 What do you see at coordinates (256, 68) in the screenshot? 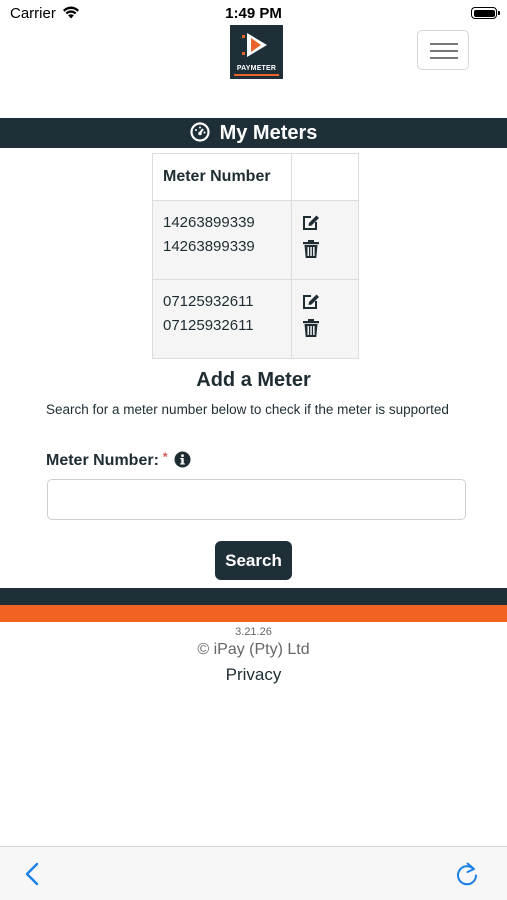
I see `logo-text: PAYMETER` at bounding box center [256, 68].